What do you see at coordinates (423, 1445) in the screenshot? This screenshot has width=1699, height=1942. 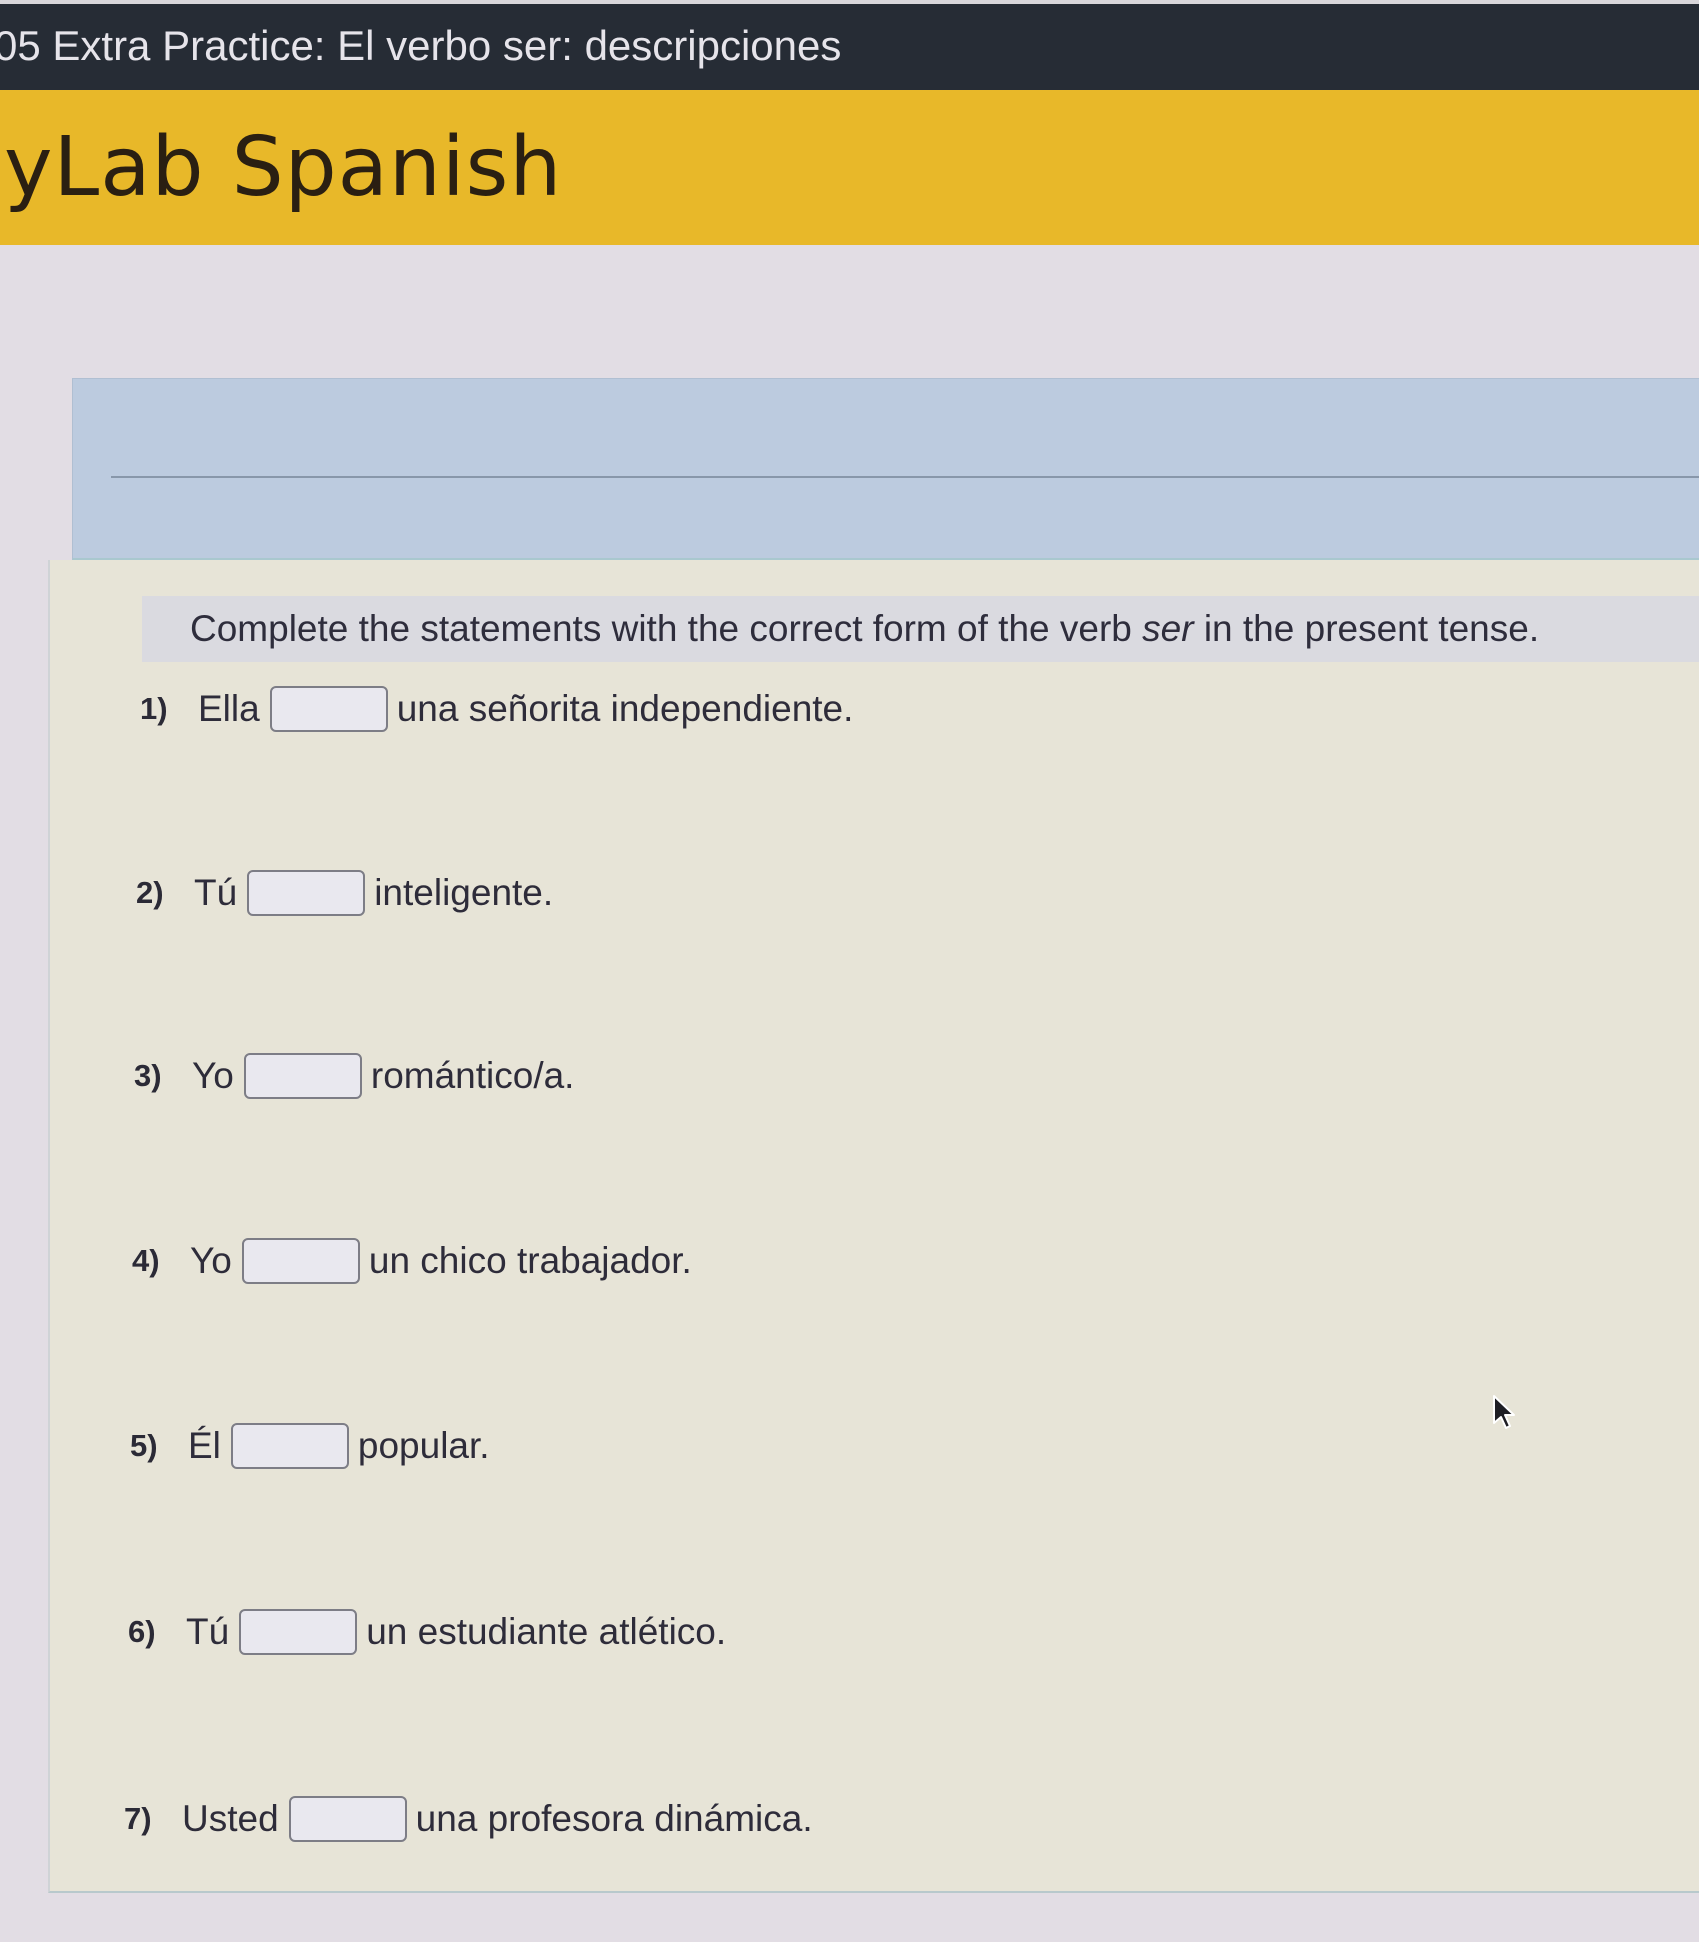 I see `question-rest: popular.` at bounding box center [423, 1445].